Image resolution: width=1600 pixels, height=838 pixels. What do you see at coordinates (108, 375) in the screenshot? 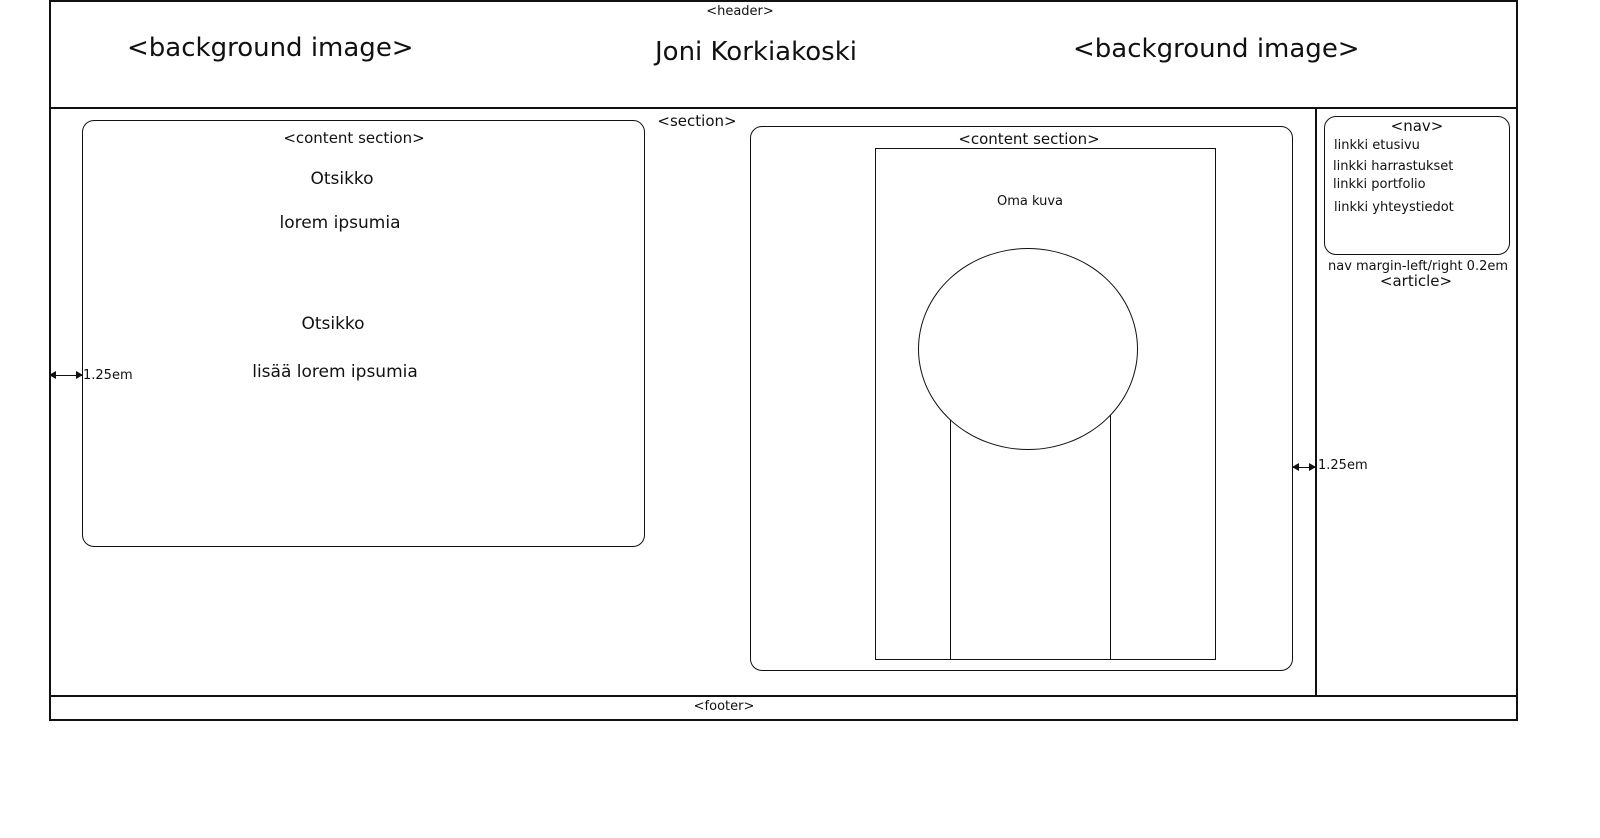
I see `left-margin-label: 1.25em` at bounding box center [108, 375].